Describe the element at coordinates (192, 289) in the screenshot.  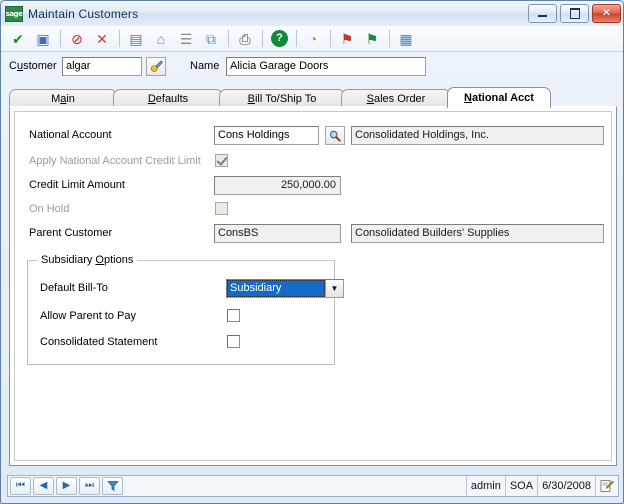
I see `default-bill-to-row: Default Bill-To Subsidiary ▼` at that location.